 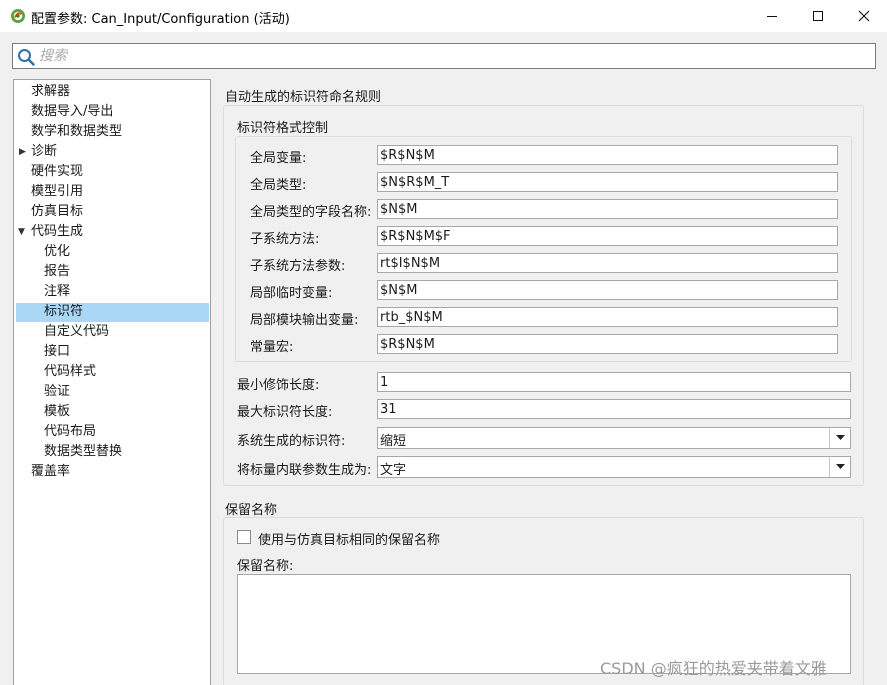 What do you see at coordinates (57, 412) in the screenshot?
I see `tree-item-templates: 模板` at bounding box center [57, 412].